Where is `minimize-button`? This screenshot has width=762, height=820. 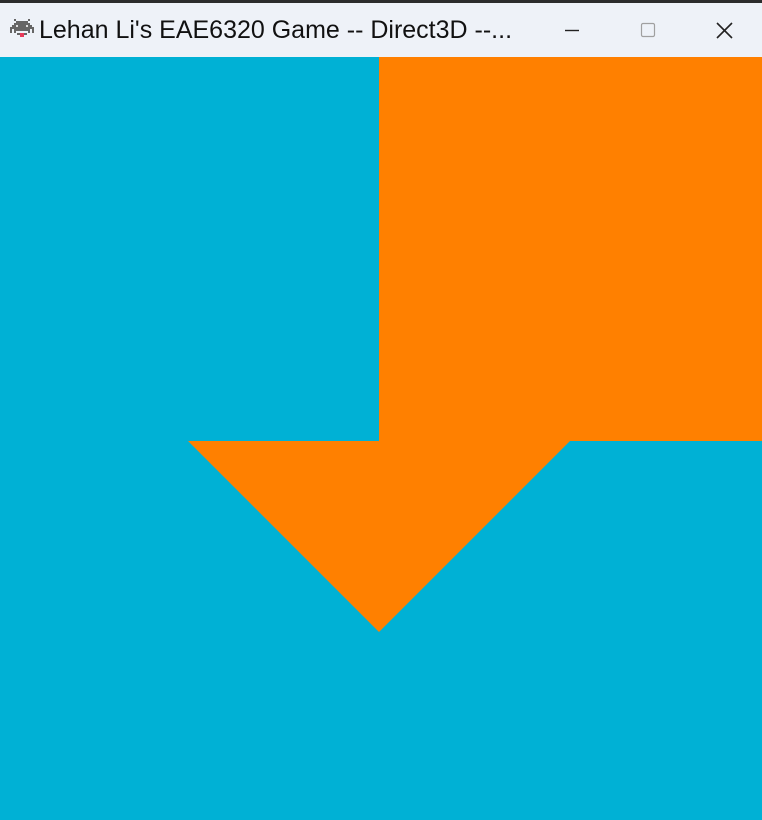
minimize-button is located at coordinates (572, 30).